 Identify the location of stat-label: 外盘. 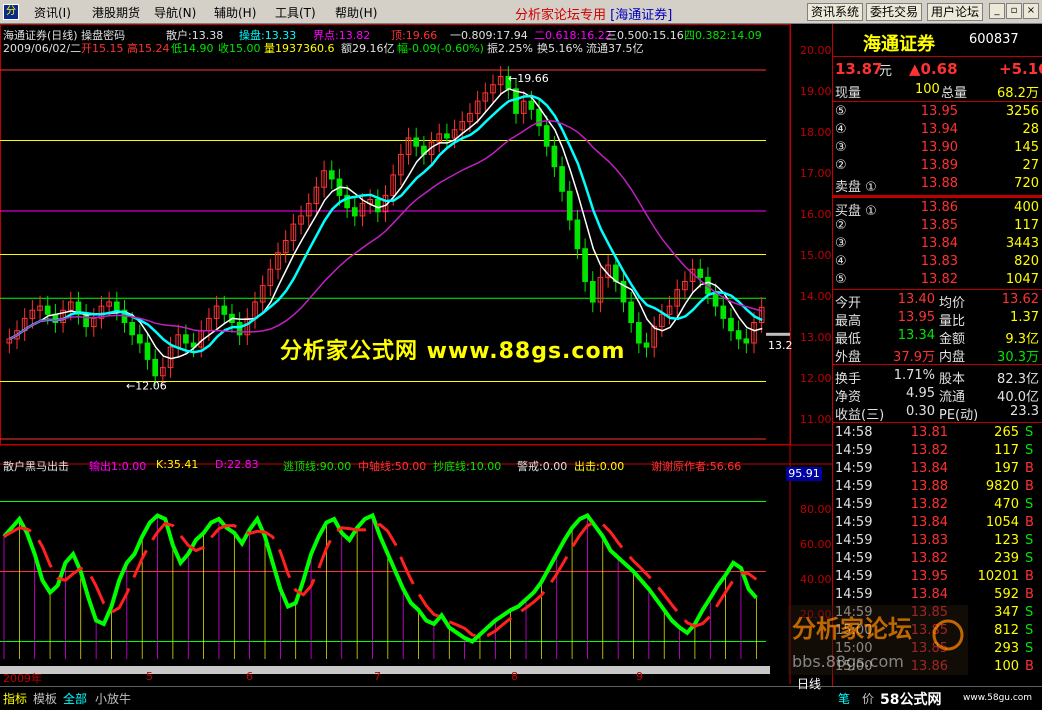
(848, 357).